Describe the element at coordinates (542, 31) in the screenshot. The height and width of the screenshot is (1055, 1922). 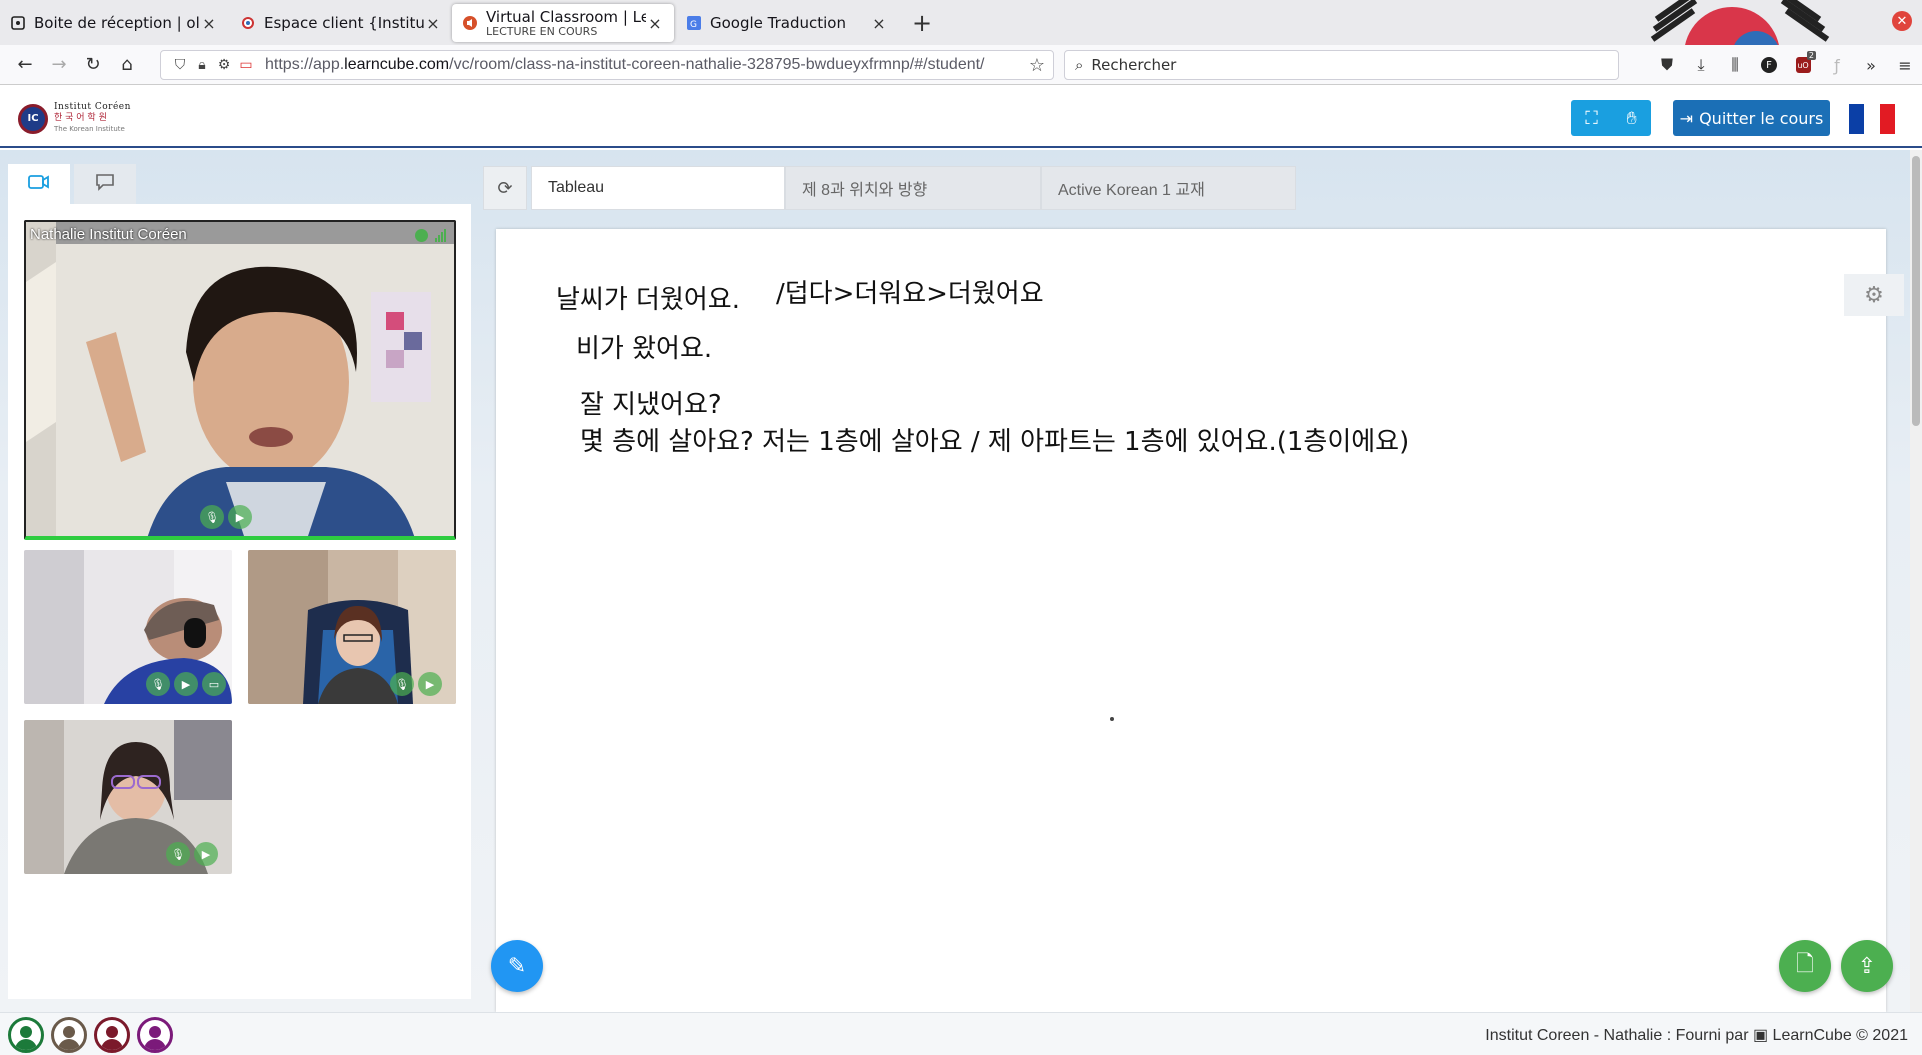
I see `tab-subtitle: LECTURE EN COURS` at that location.